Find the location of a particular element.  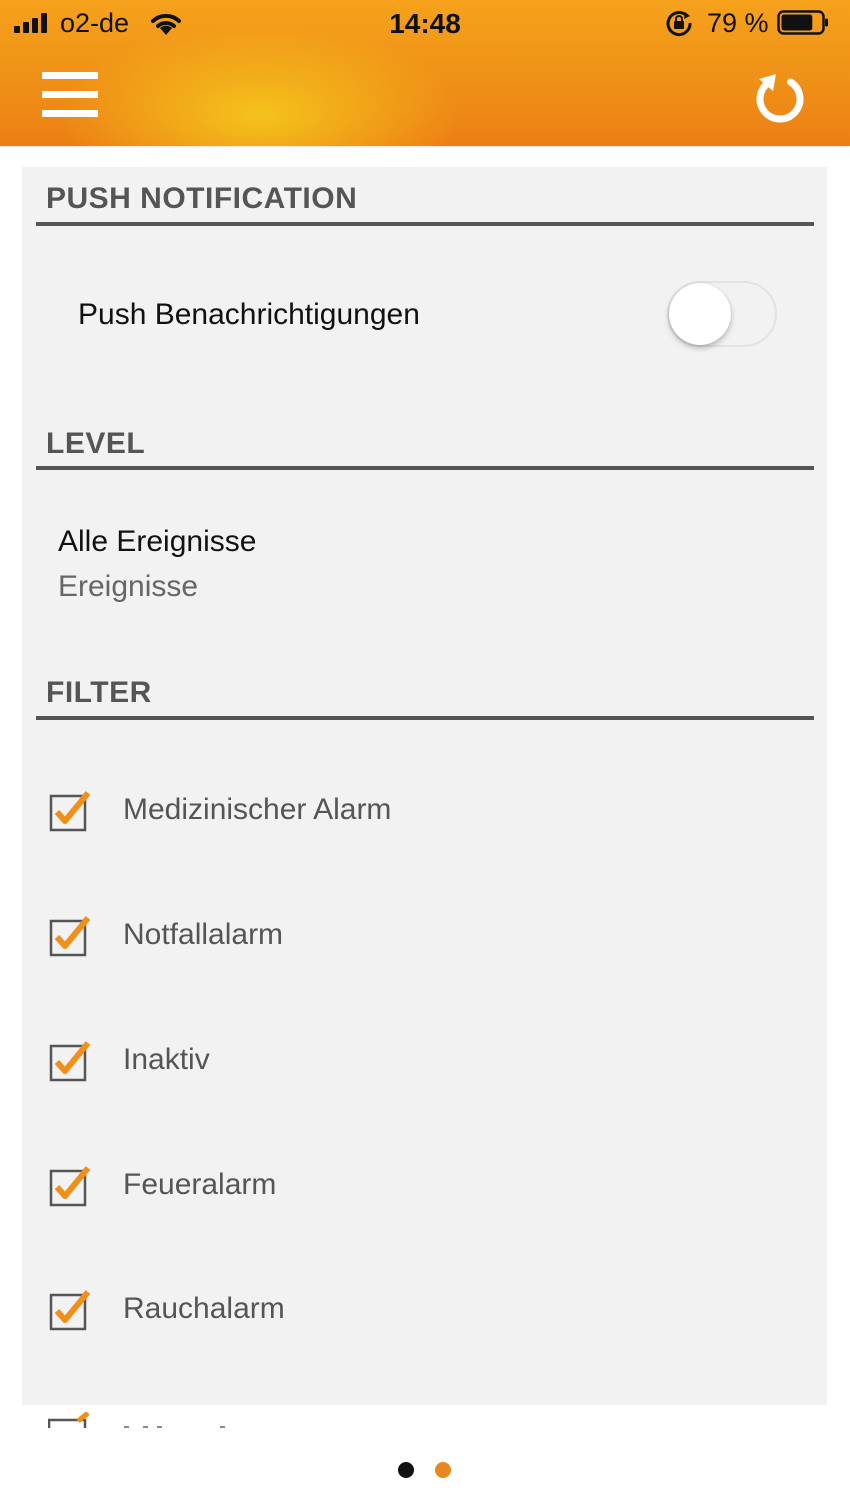

page-indicator is located at coordinates (425, 1470).